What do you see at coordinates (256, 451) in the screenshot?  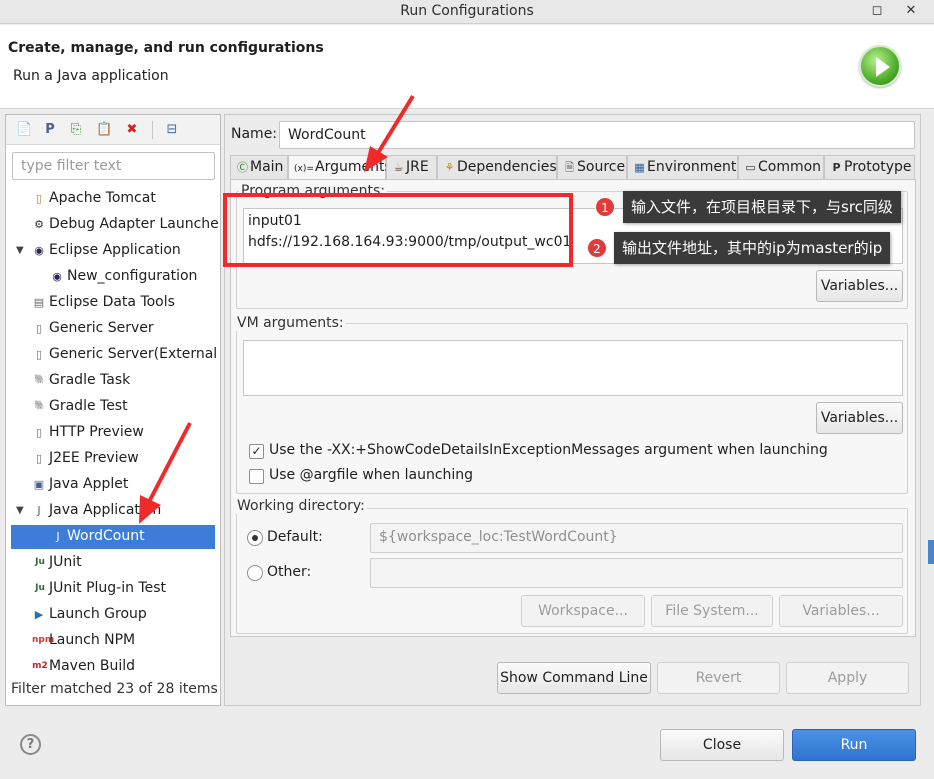 I see `show-code-details-checkbox: ✓` at bounding box center [256, 451].